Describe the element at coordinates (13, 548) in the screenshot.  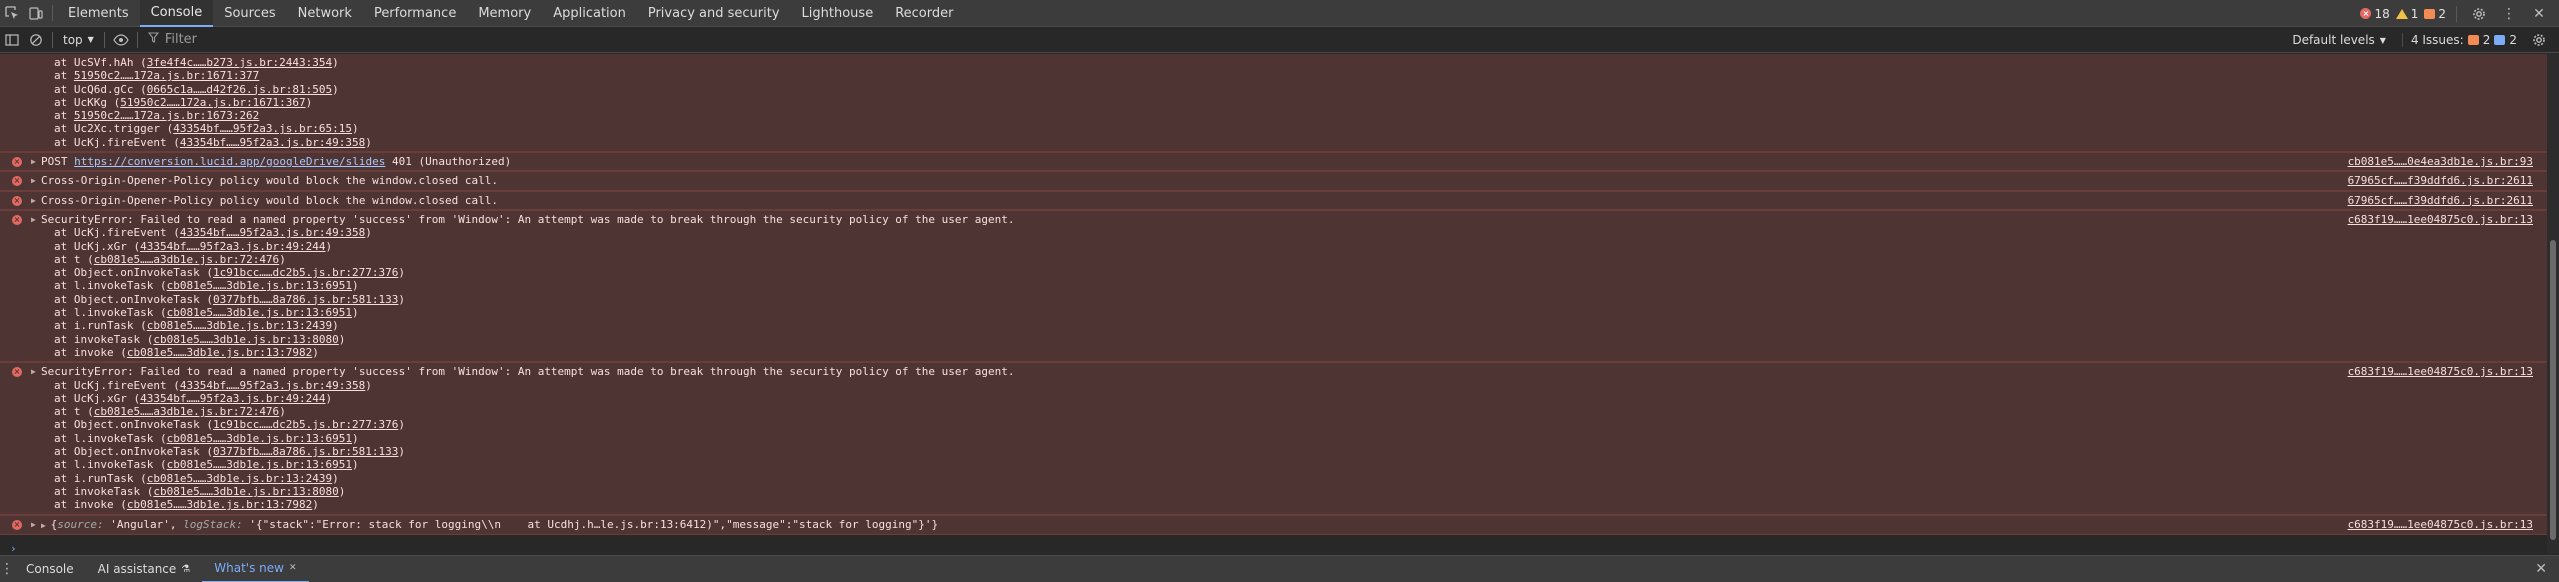
I see `console-prompt-icon: ›` at that location.